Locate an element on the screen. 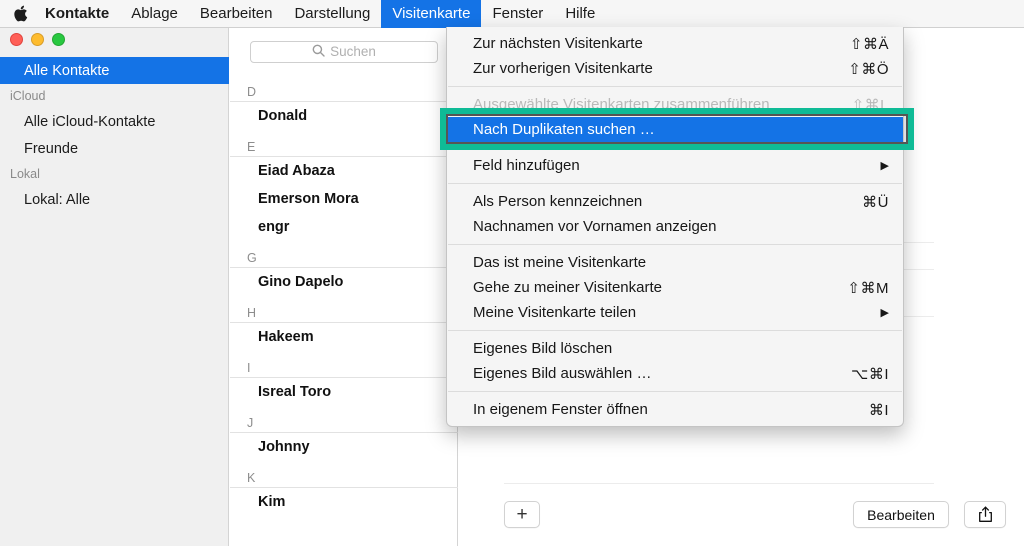 The height and width of the screenshot is (546, 1024). menu-item-zur-n-chsten-visitenkarte: Zur nächsten Visitenkarte ⇧⌘Ä is located at coordinates (675, 43).